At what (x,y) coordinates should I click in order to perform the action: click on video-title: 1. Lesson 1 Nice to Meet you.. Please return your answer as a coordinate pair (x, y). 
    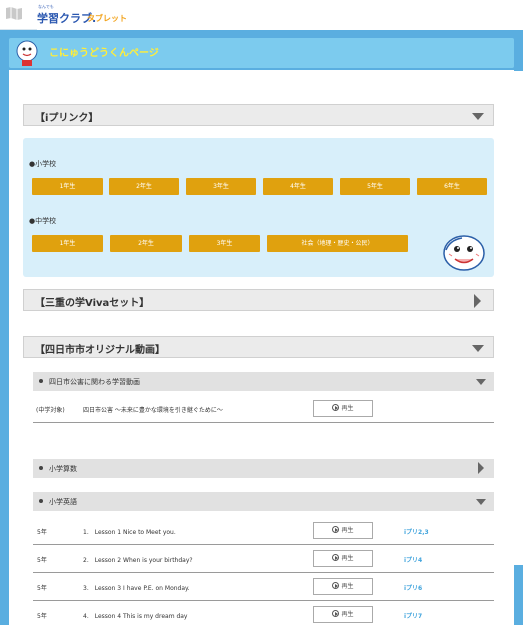
    Looking at the image, I should click on (129, 532).